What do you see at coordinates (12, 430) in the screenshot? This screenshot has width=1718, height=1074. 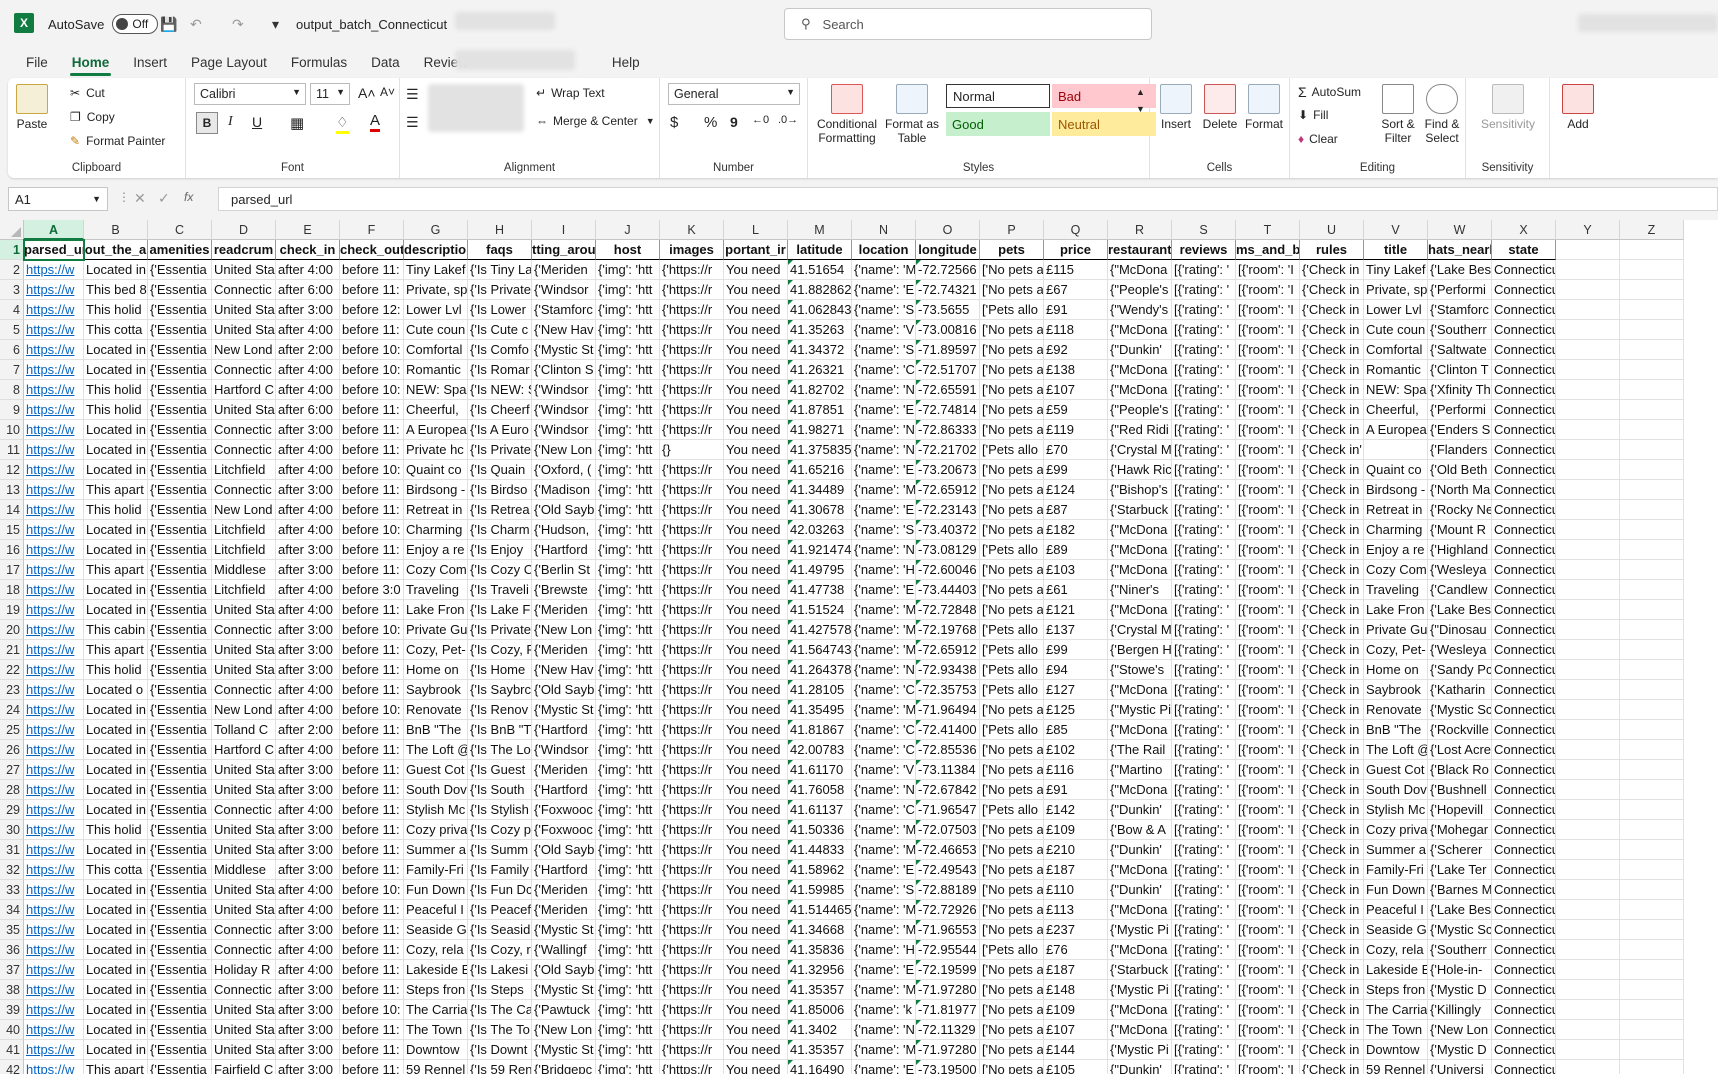 I see `row-header: 10` at bounding box center [12, 430].